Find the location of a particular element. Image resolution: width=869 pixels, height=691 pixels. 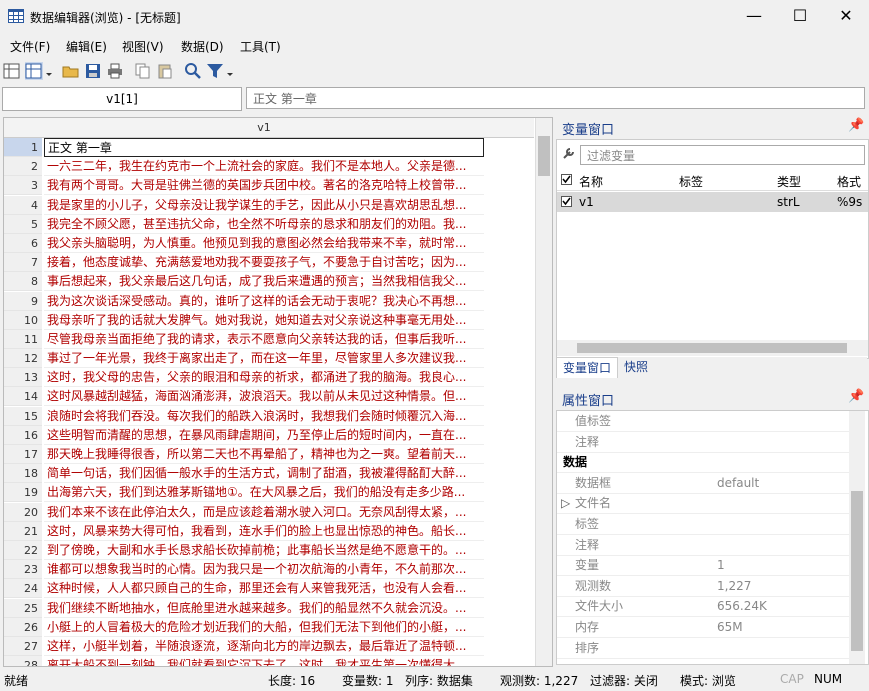

header-name: 名称 is located at coordinates (591, 181).